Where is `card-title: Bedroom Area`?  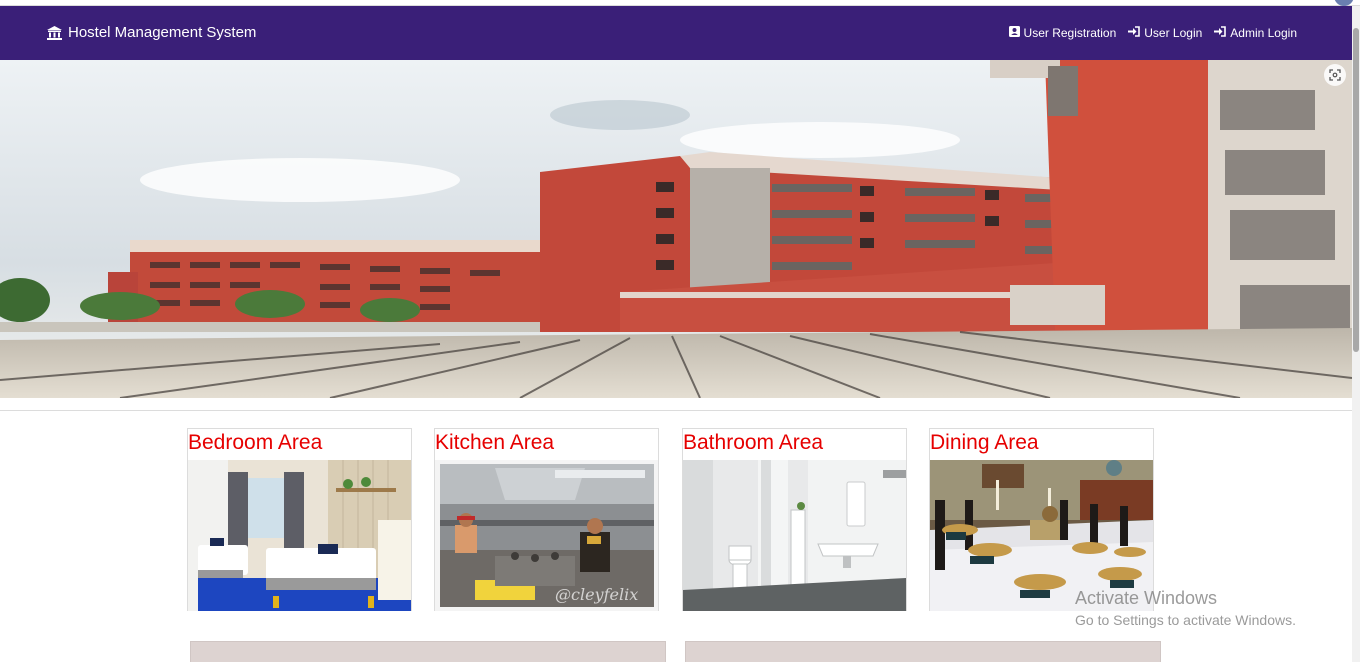 card-title: Bedroom Area is located at coordinates (255, 442).